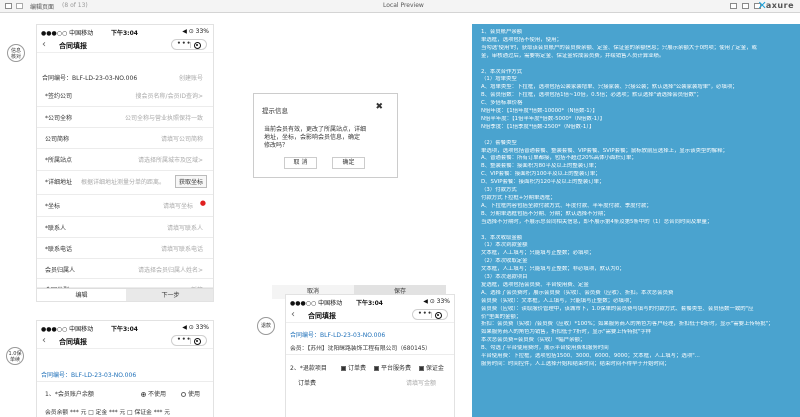 The width and height of the screenshot is (800, 417). What do you see at coordinates (125, 227) in the screenshot?
I see `form-row: *联系人 请填写联系人` at bounding box center [125, 227].